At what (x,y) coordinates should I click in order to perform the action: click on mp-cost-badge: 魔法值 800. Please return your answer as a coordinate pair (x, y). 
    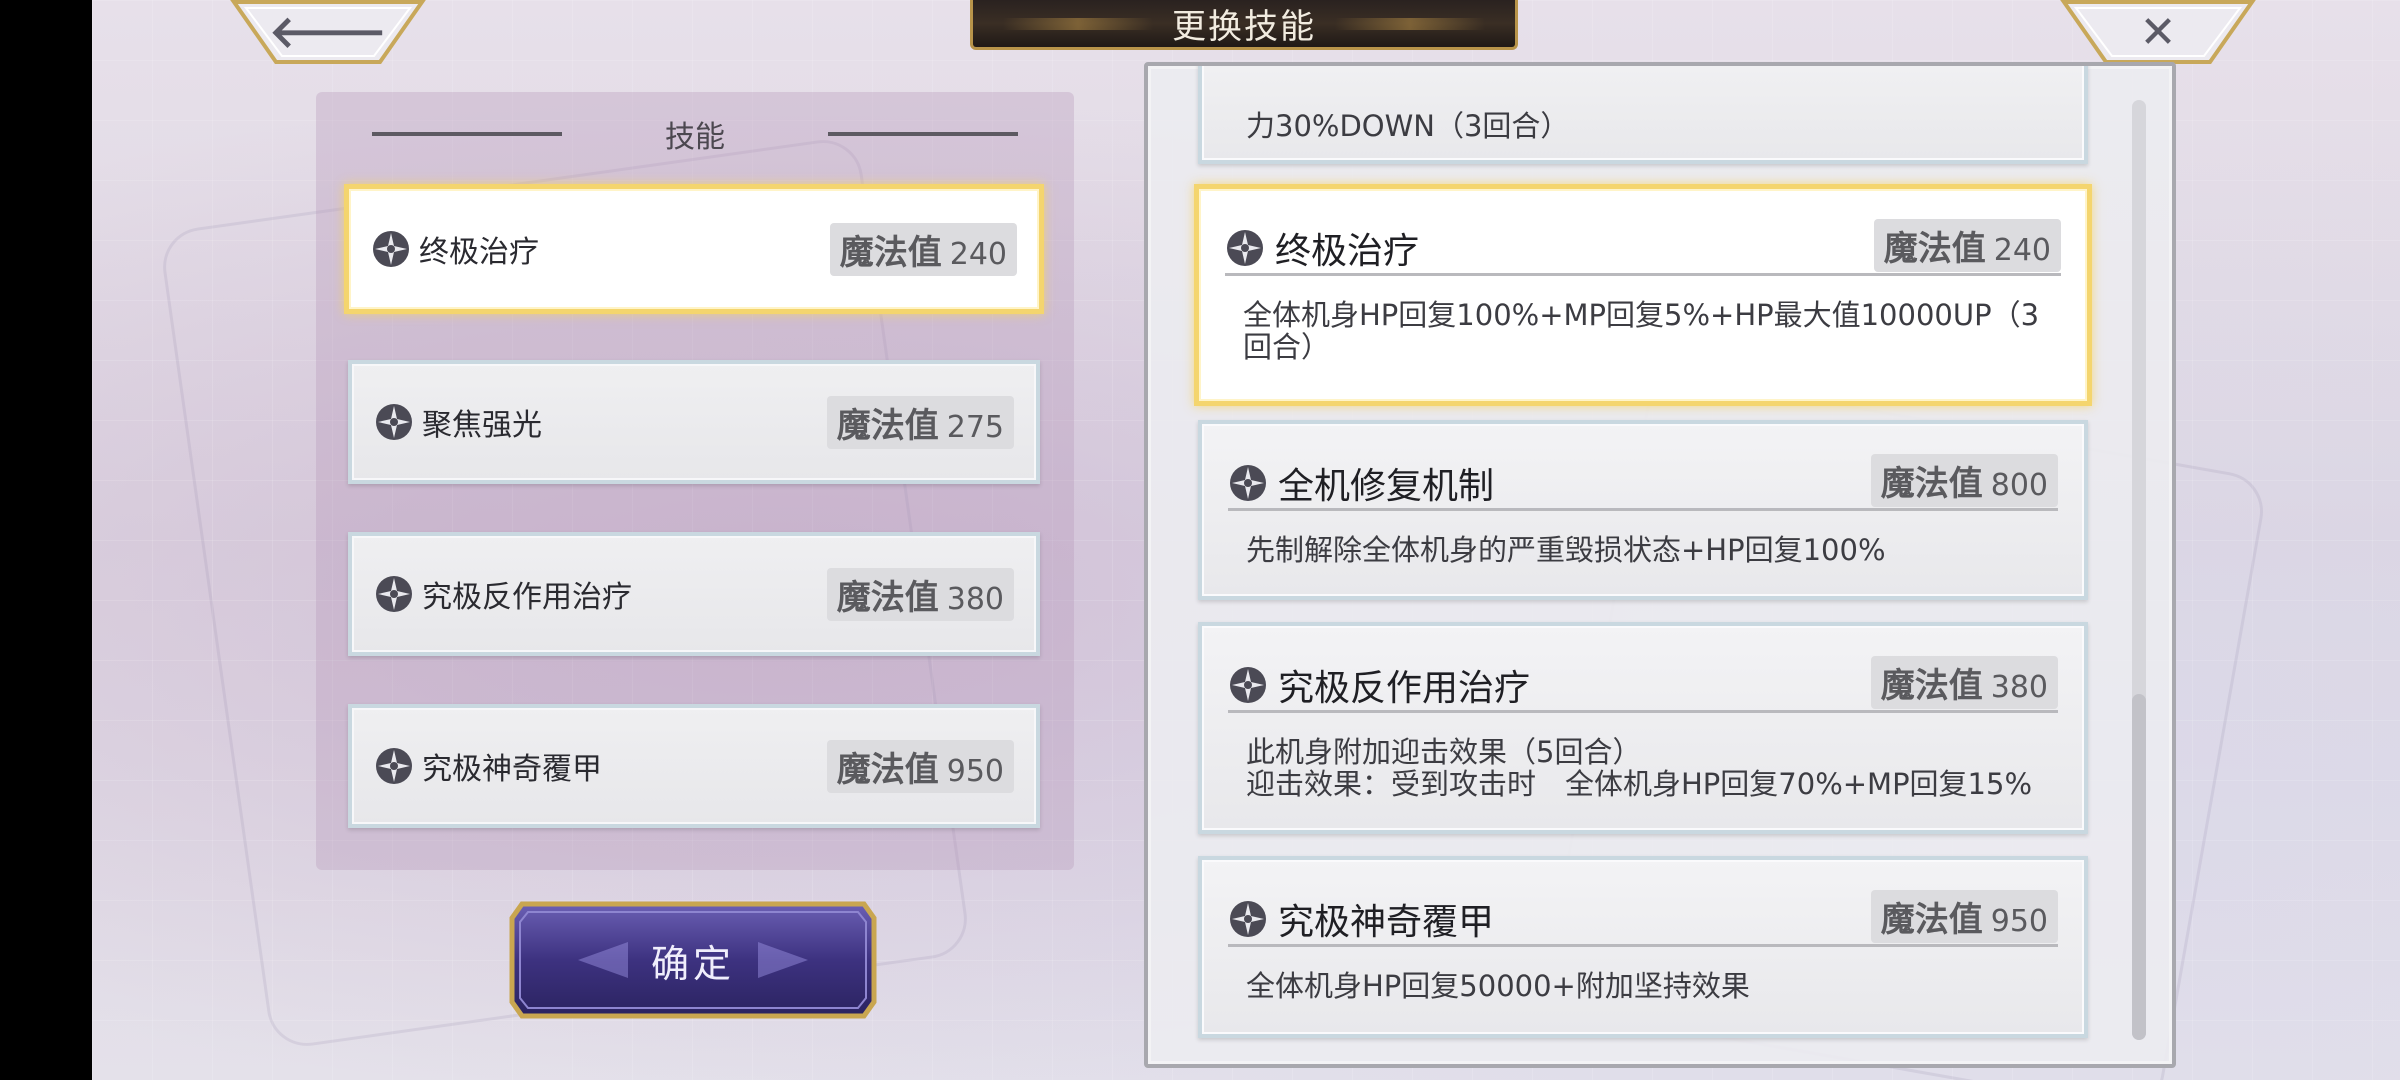
    Looking at the image, I should click on (1964, 480).